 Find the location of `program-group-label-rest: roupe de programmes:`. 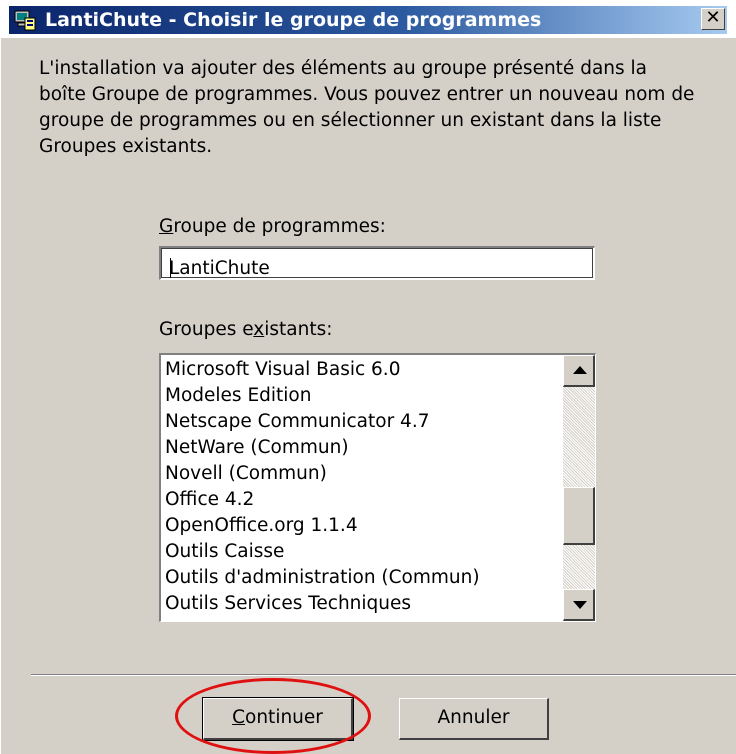

program-group-label-rest: roupe de programmes: is located at coordinates (279, 226).